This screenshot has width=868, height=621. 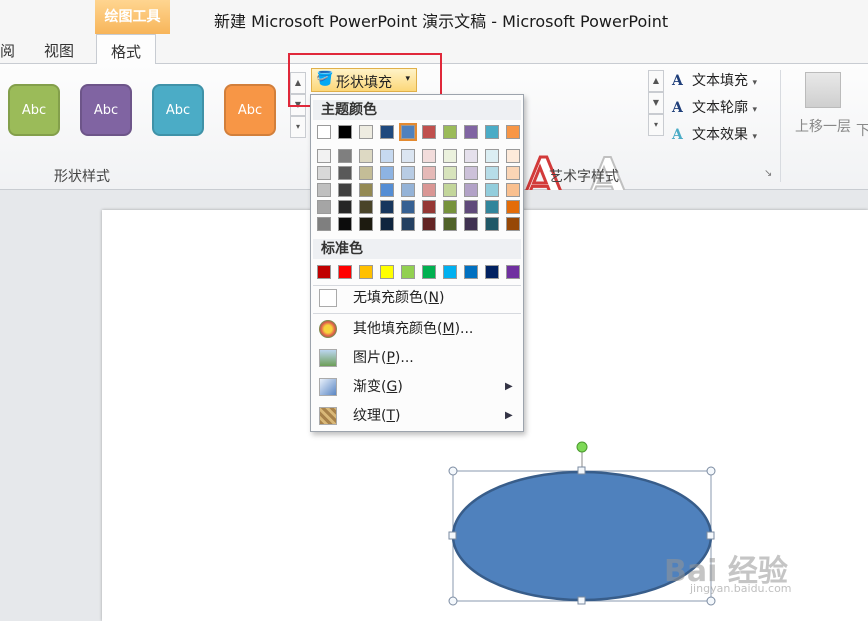 What do you see at coordinates (711, 601) in the screenshot?
I see `resize-handle-bottom-right` at bounding box center [711, 601].